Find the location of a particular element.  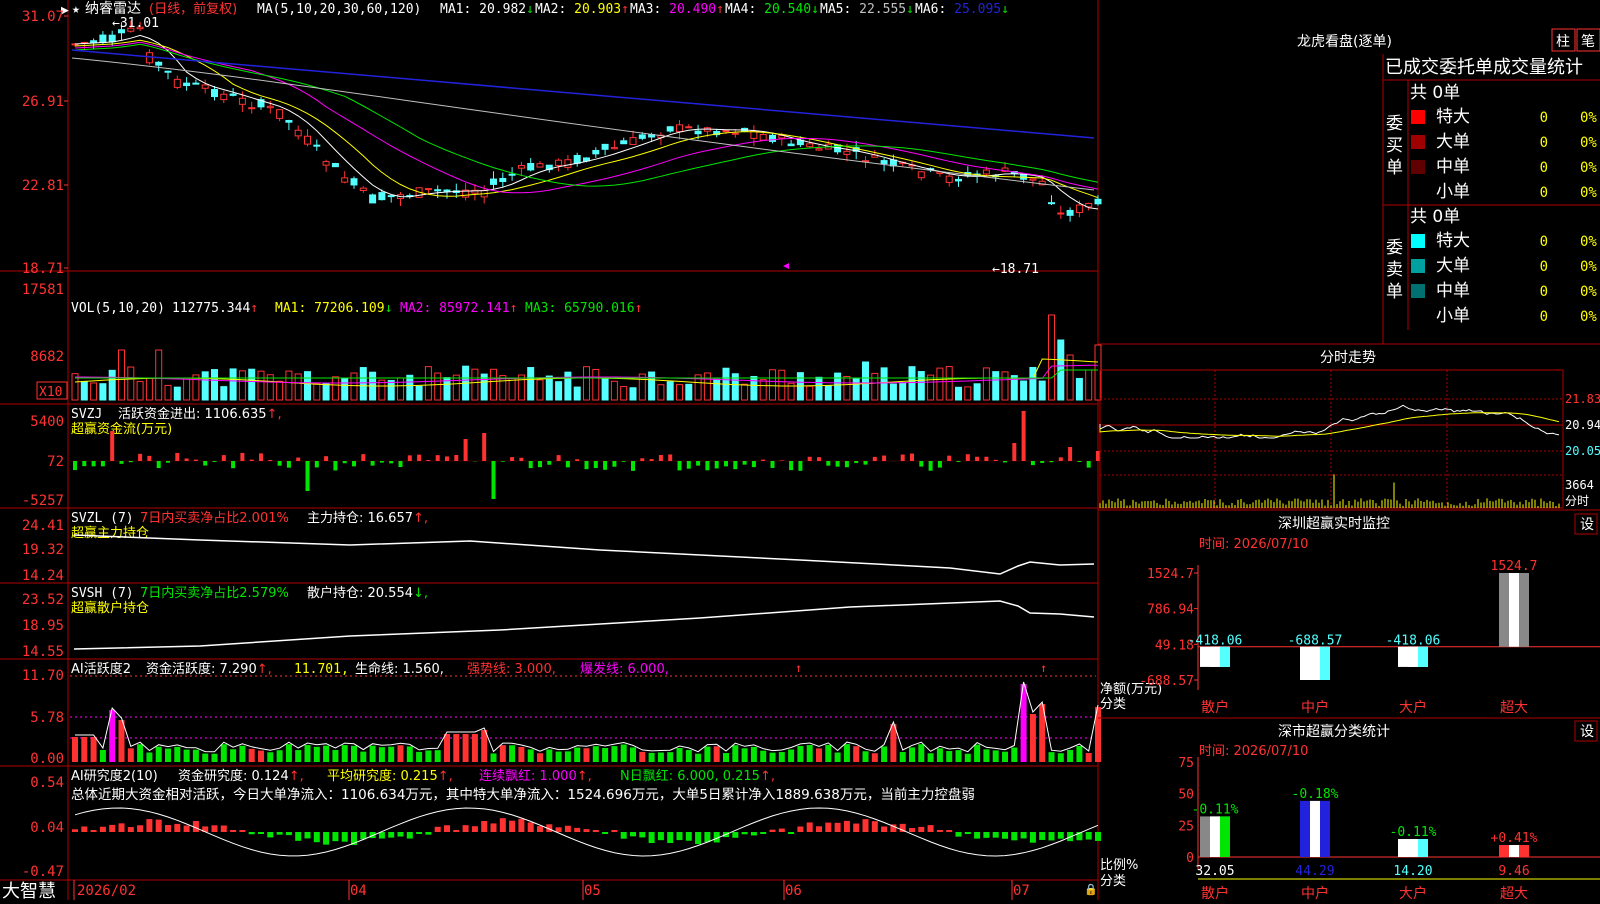

svsh-tick: 18.95 is located at coordinates (43, 626).